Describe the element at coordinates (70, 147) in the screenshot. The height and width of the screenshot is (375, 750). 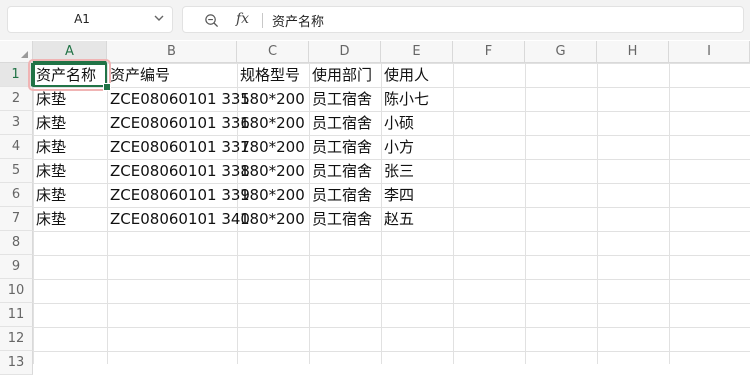
I see `cell-a4: 床垫` at that location.